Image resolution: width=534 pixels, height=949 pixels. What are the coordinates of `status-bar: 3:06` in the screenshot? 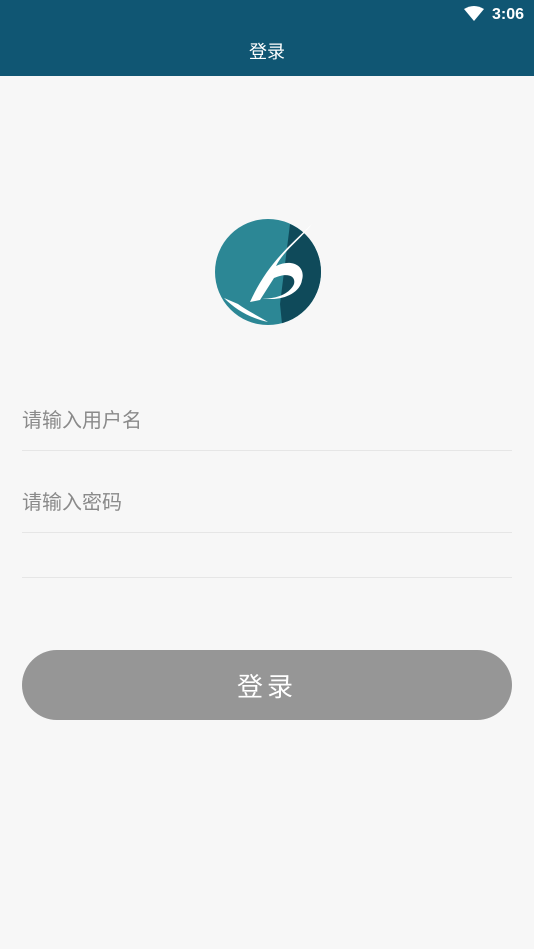 It's located at (267, 15).